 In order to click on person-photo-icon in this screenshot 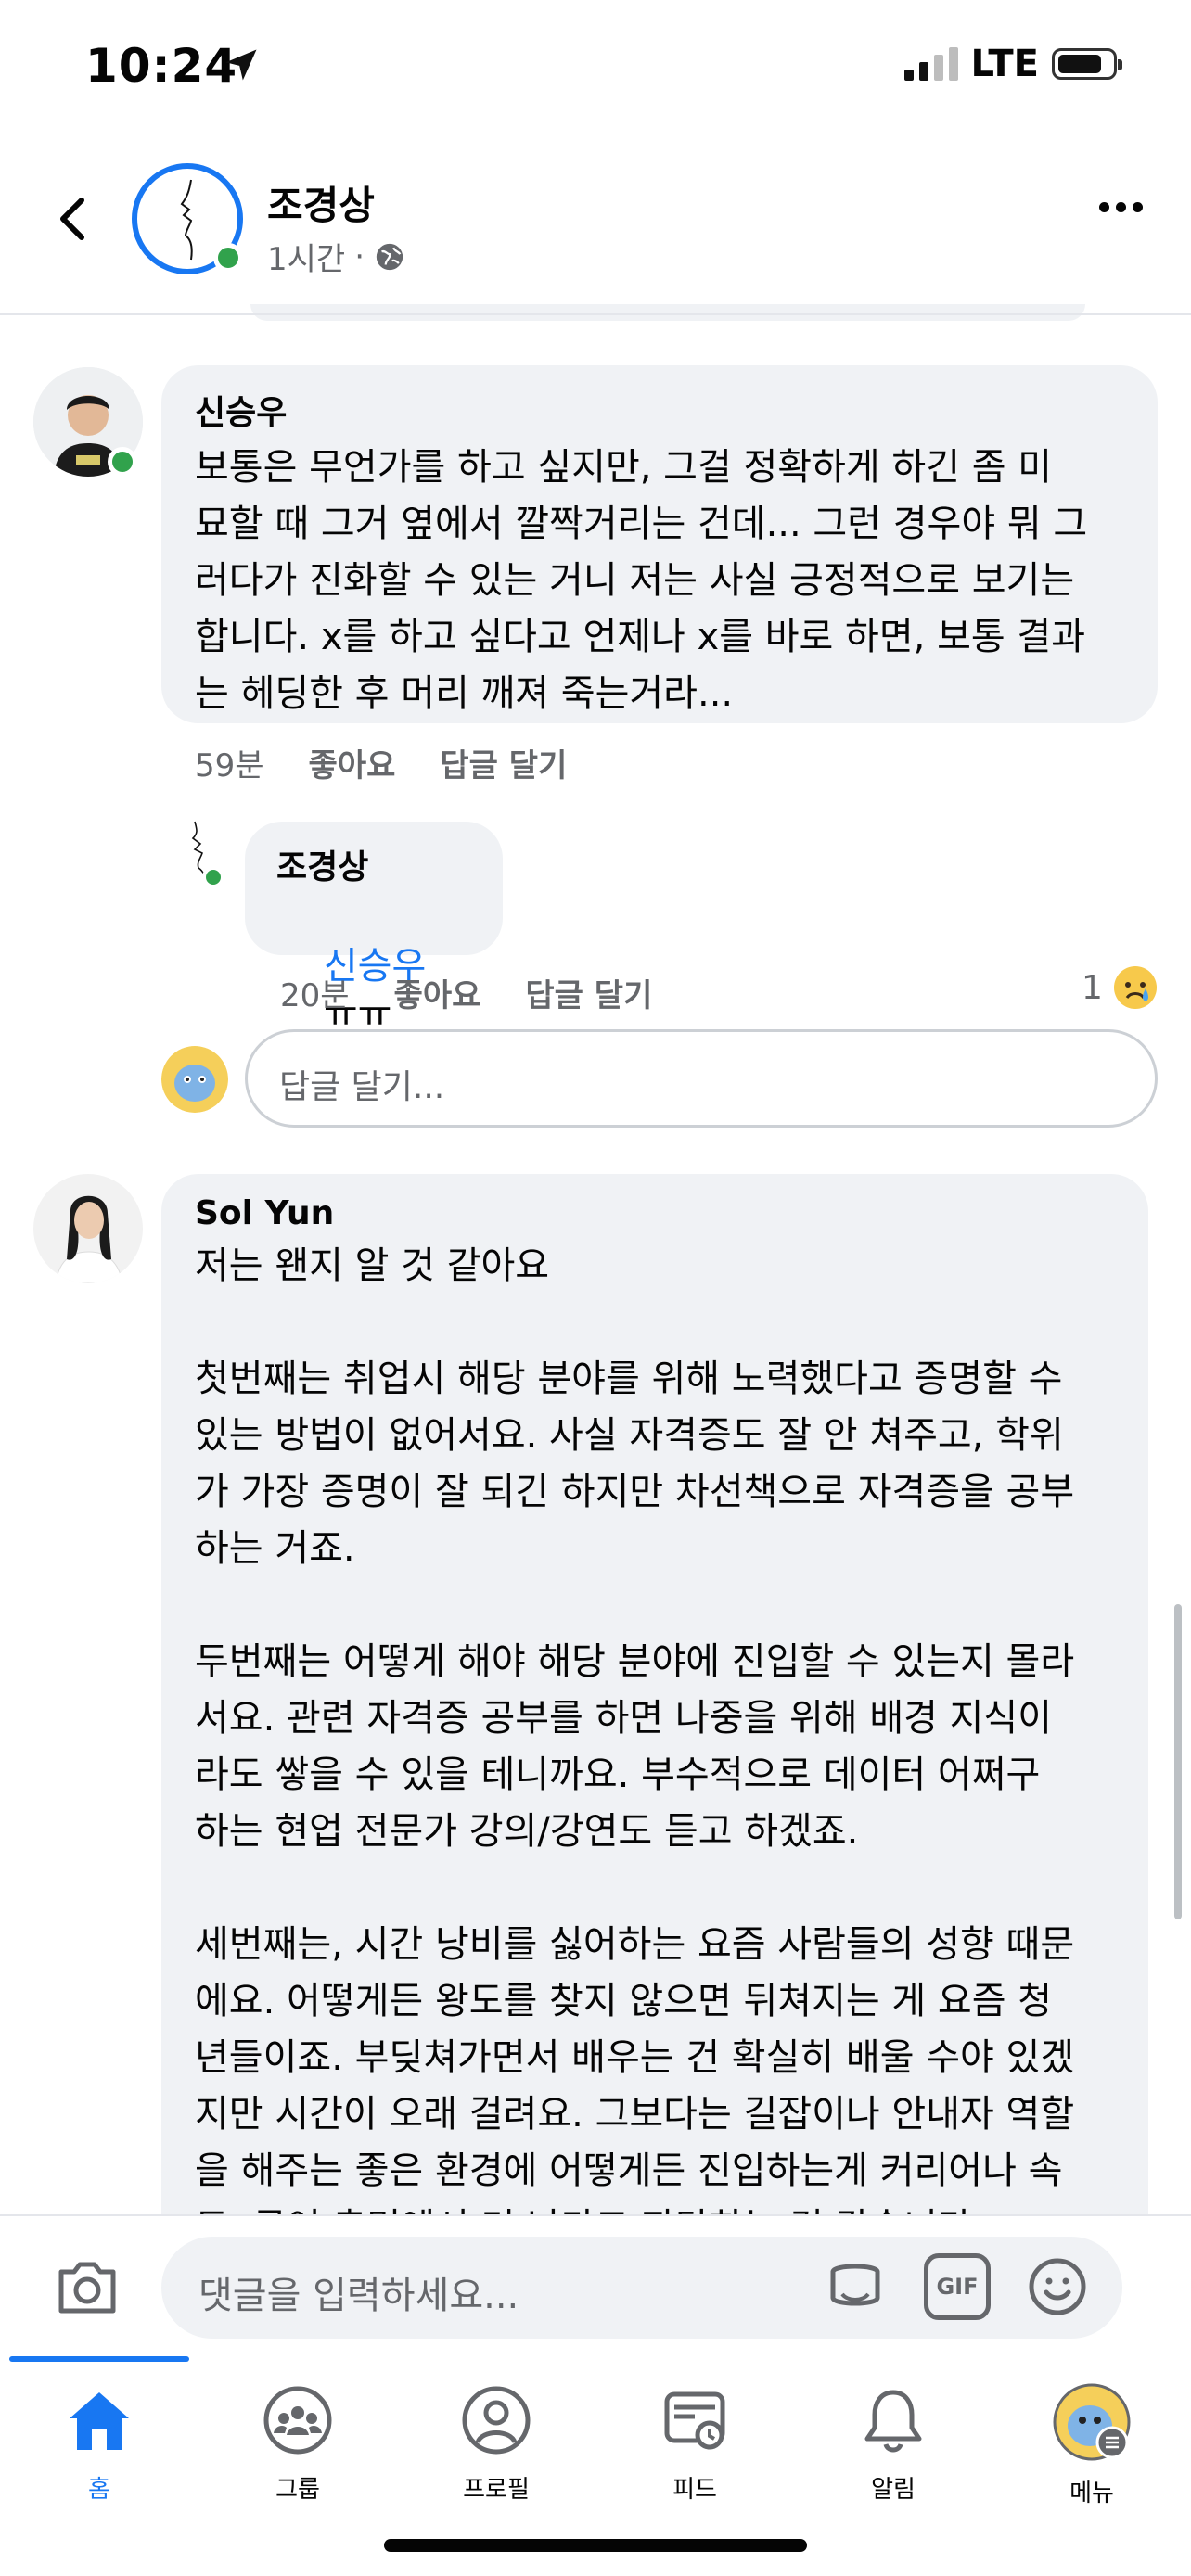, I will do `click(88, 1229)`.